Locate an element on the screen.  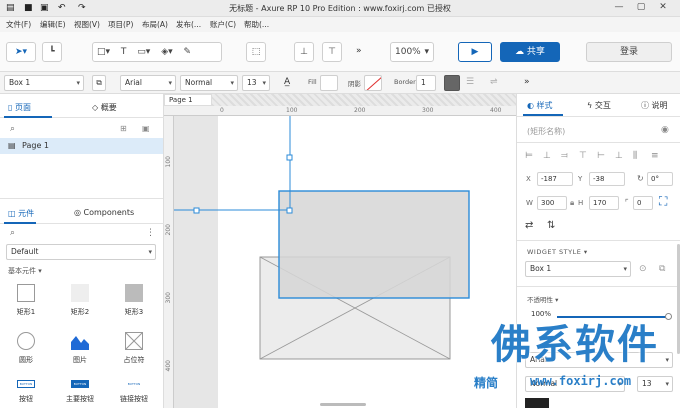
flip-horizontal-icon: ⇄ is located at coordinates (529, 225).